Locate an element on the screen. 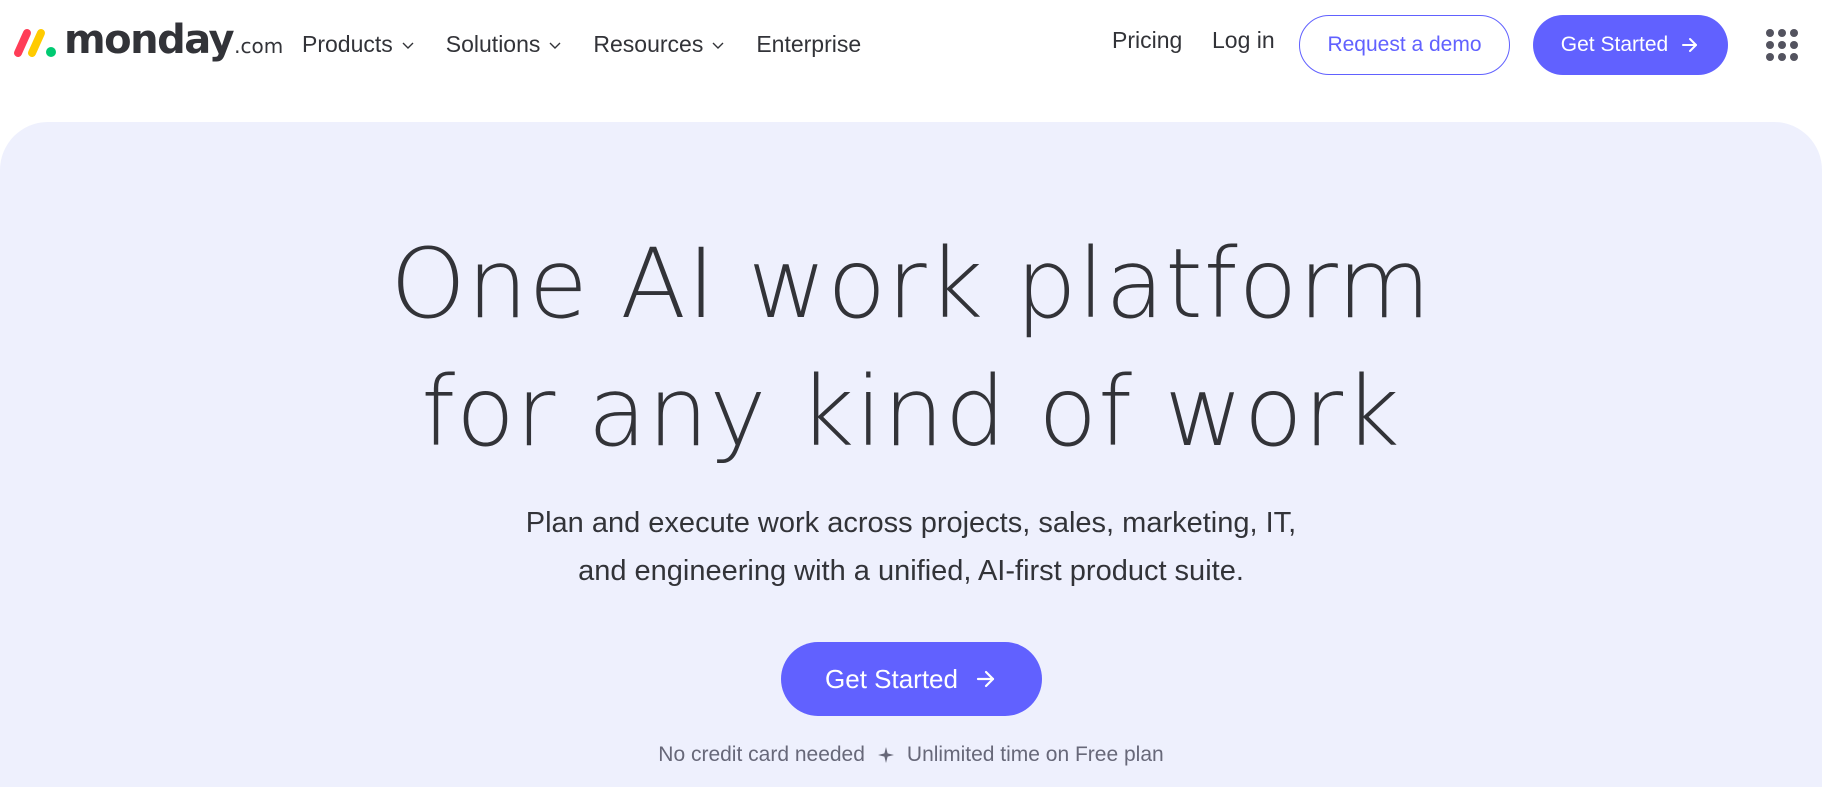  nav-enterprise: Enterprise is located at coordinates (808, 44).